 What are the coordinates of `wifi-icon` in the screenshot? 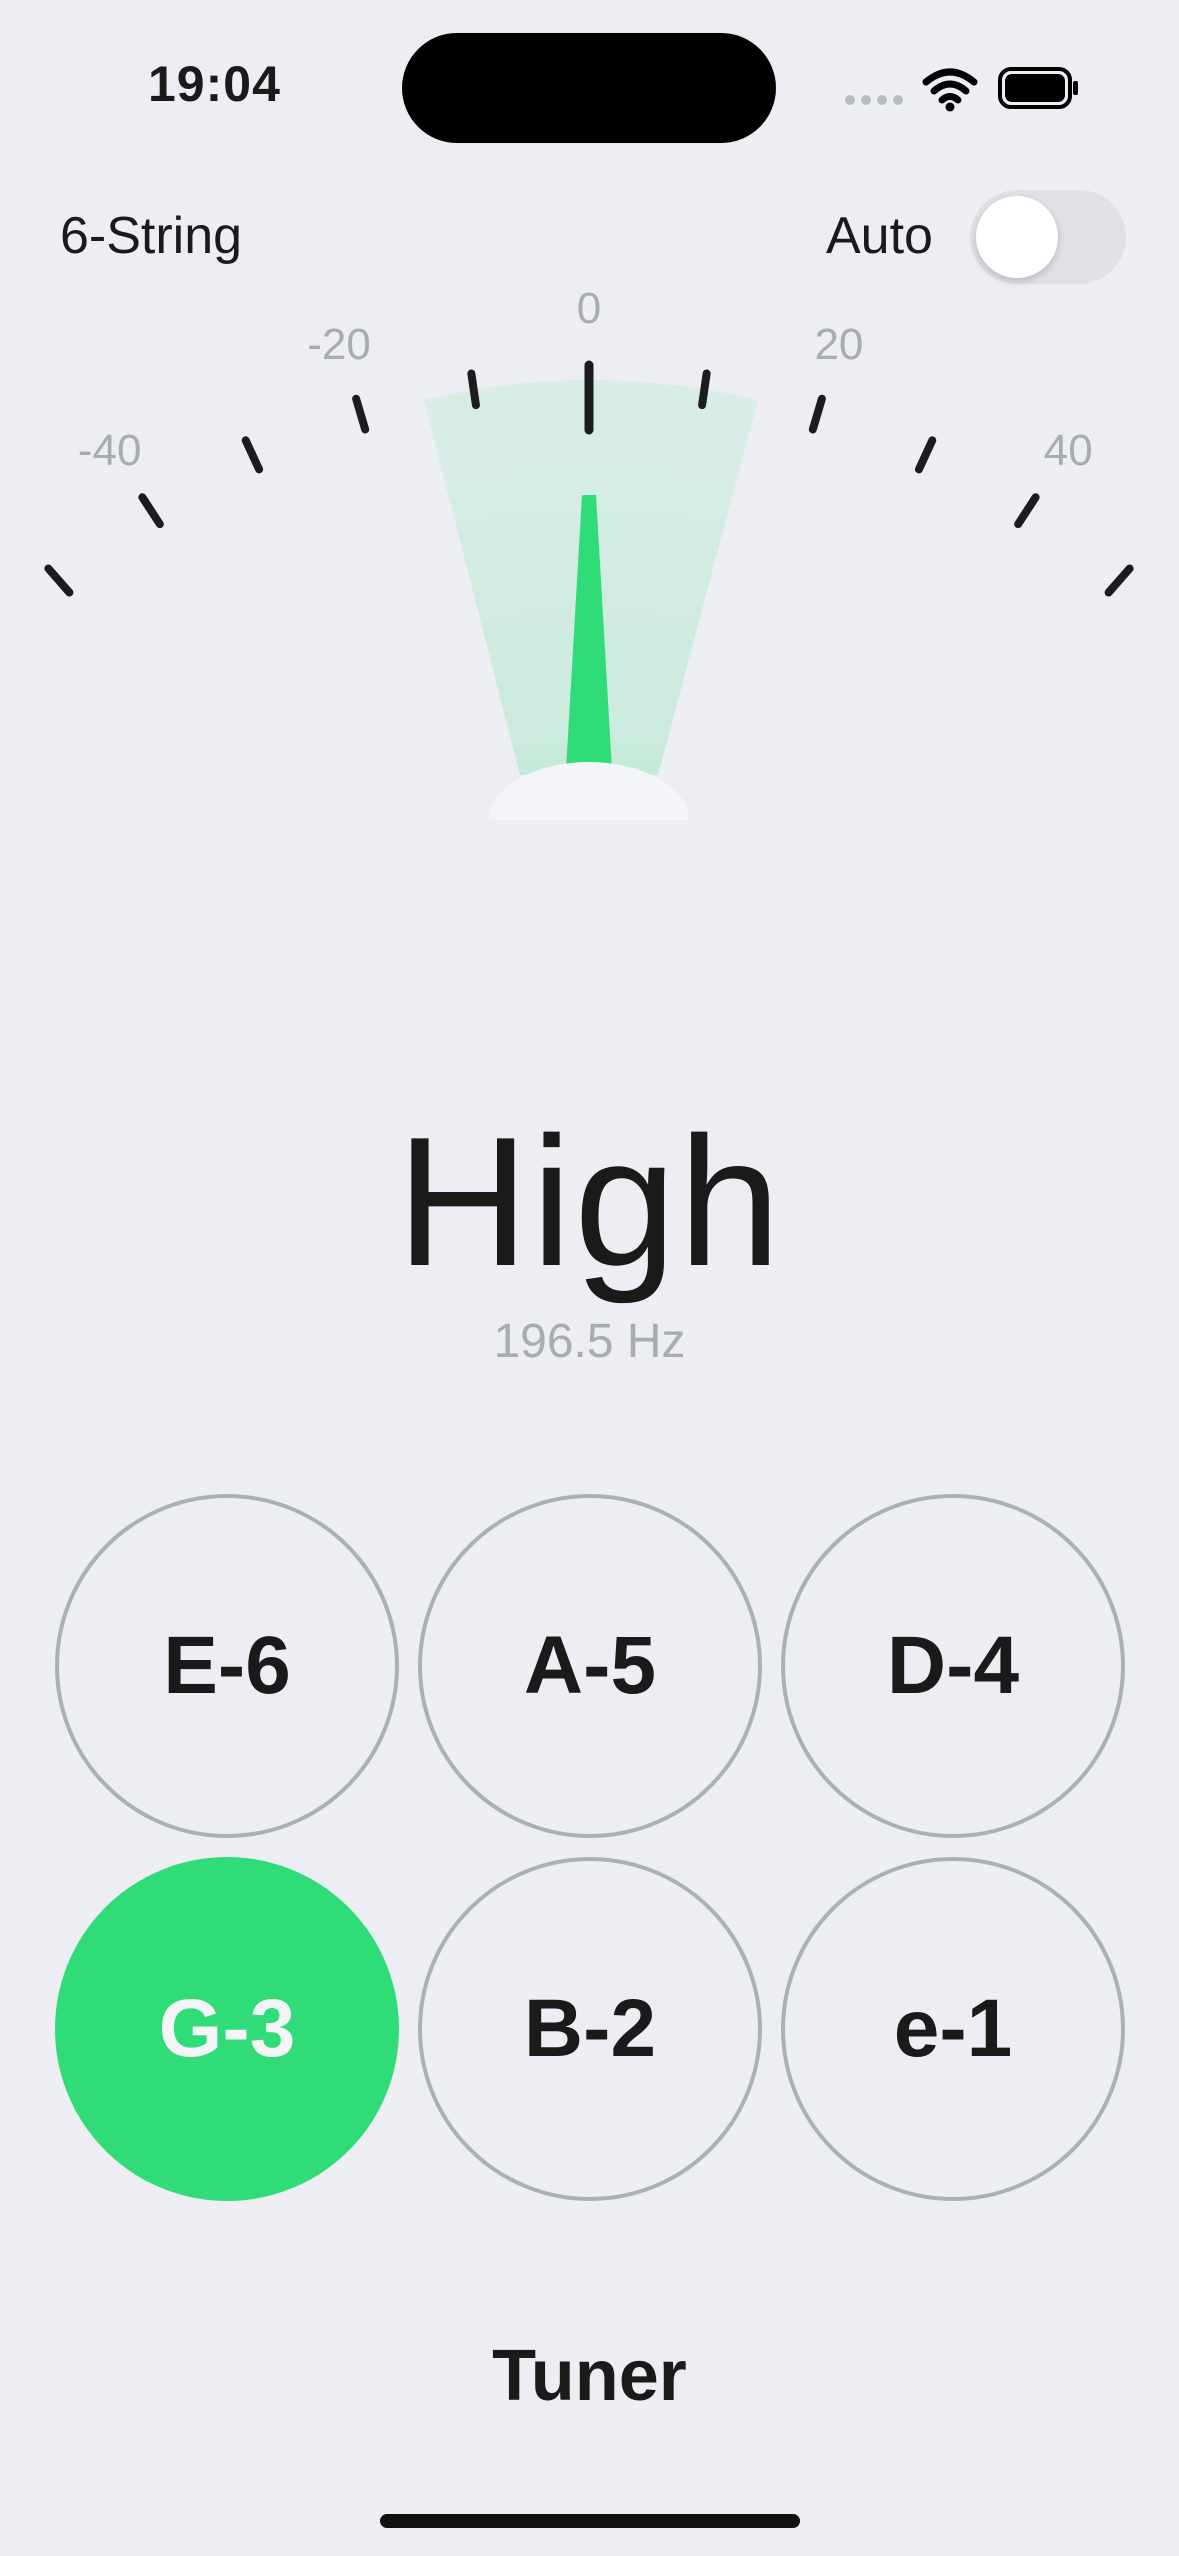 It's located at (950, 90).